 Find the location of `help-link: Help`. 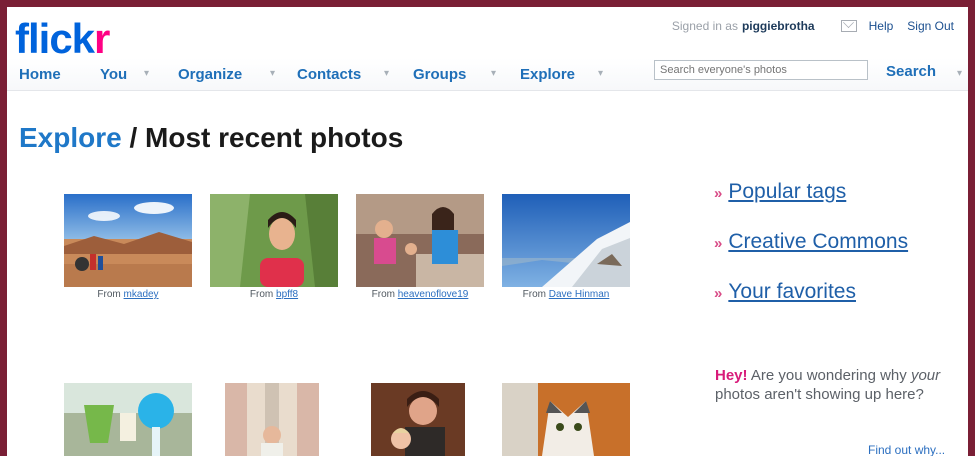

help-link: Help is located at coordinates (881, 26).